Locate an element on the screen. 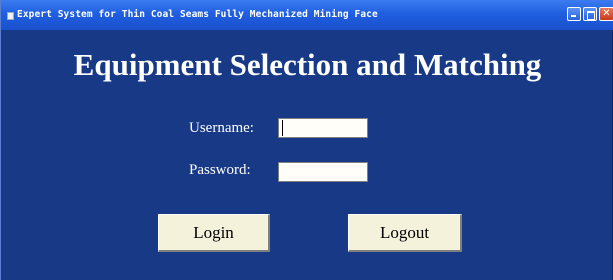  username-label: Username: is located at coordinates (221, 128).